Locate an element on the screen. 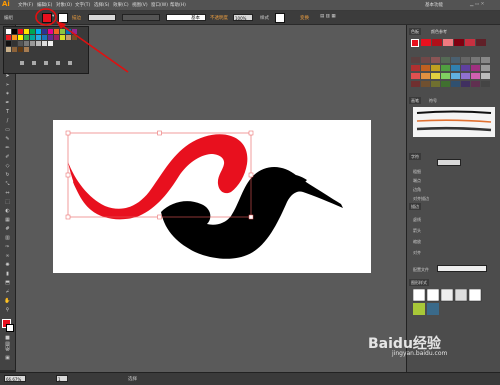  base-color-swatch is located at coordinates (415, 43).